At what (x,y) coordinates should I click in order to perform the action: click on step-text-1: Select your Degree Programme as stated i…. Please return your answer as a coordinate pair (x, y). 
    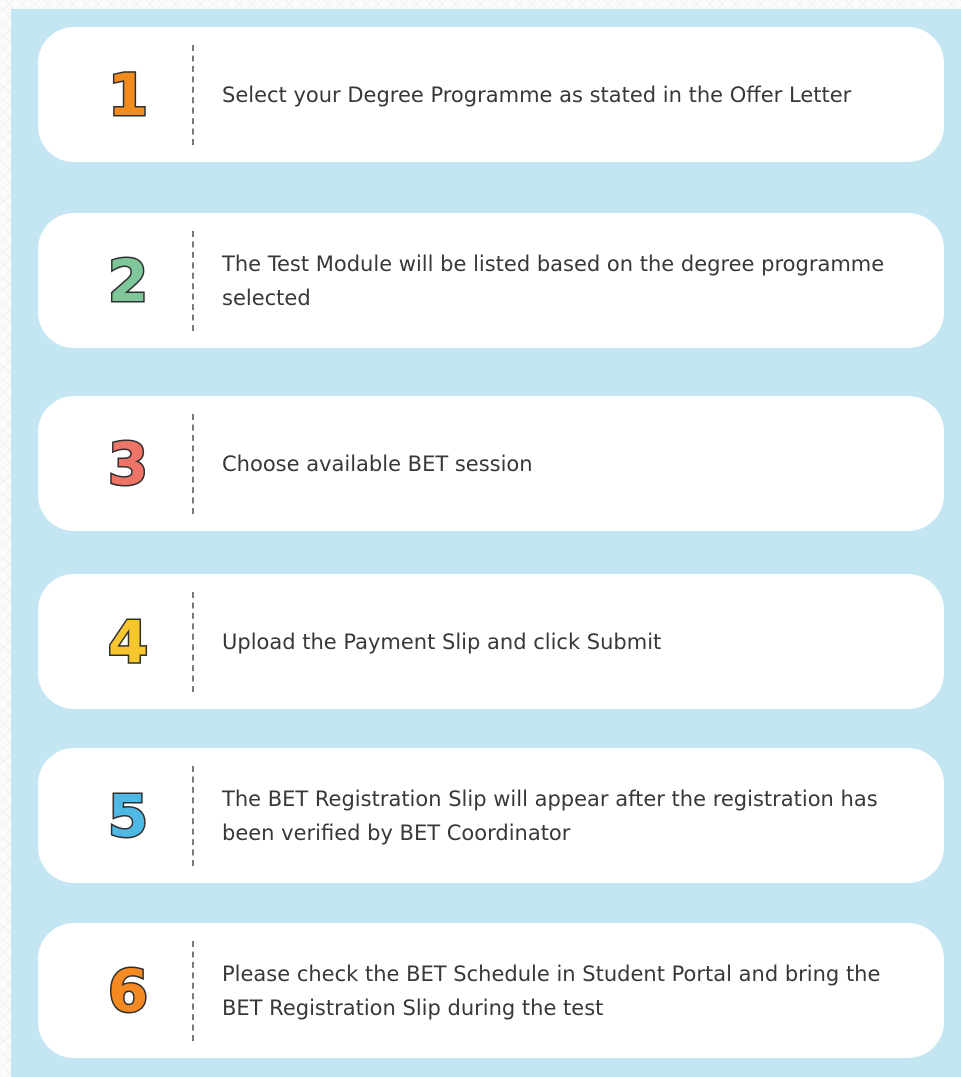
    Looking at the image, I should click on (537, 94).